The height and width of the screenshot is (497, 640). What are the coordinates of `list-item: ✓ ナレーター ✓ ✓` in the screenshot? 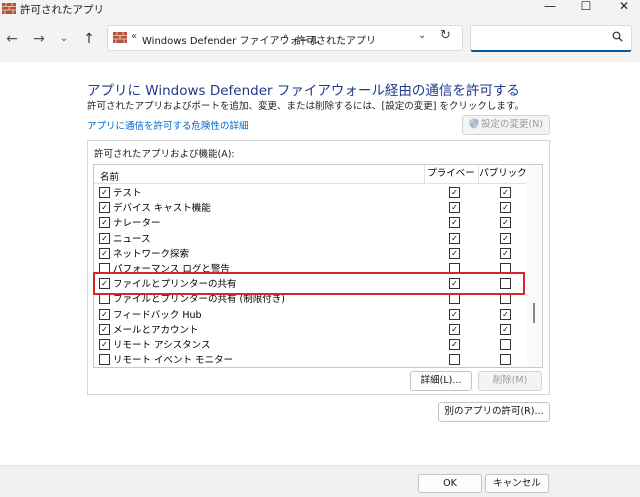 It's located at (310, 221).